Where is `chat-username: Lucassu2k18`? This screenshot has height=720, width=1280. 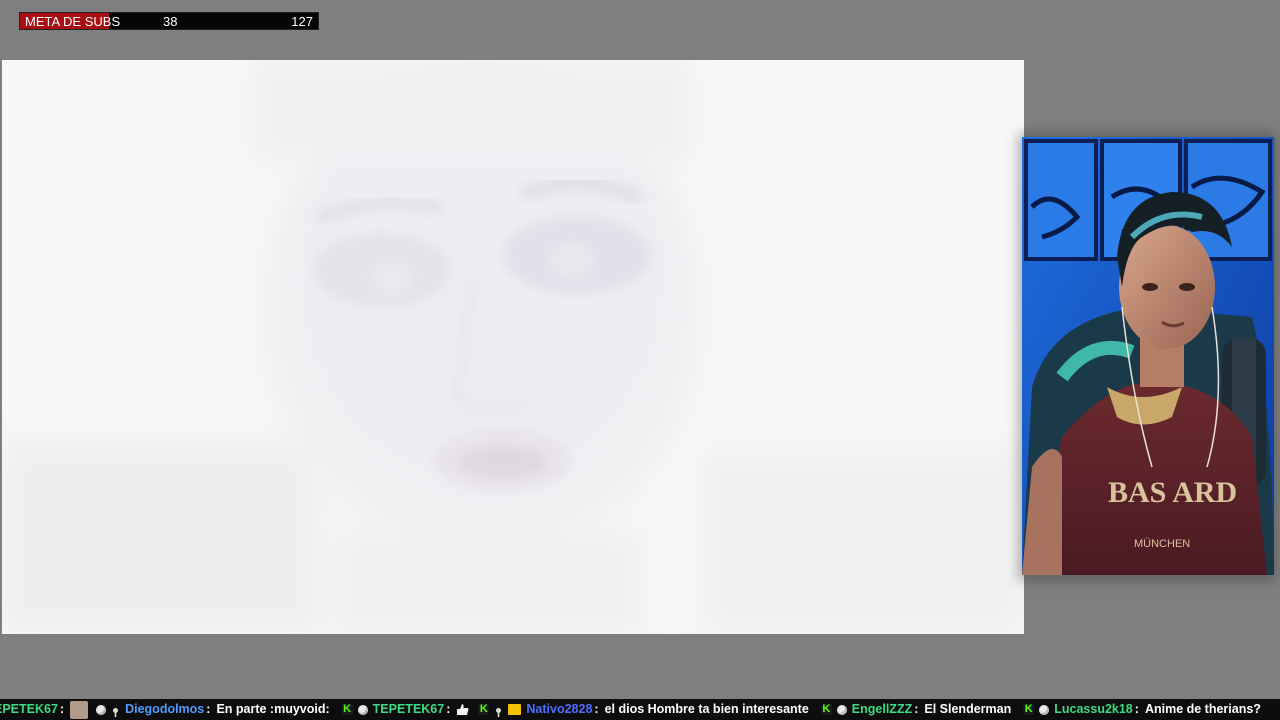 chat-username: Lucassu2k18 is located at coordinates (1093, 709).